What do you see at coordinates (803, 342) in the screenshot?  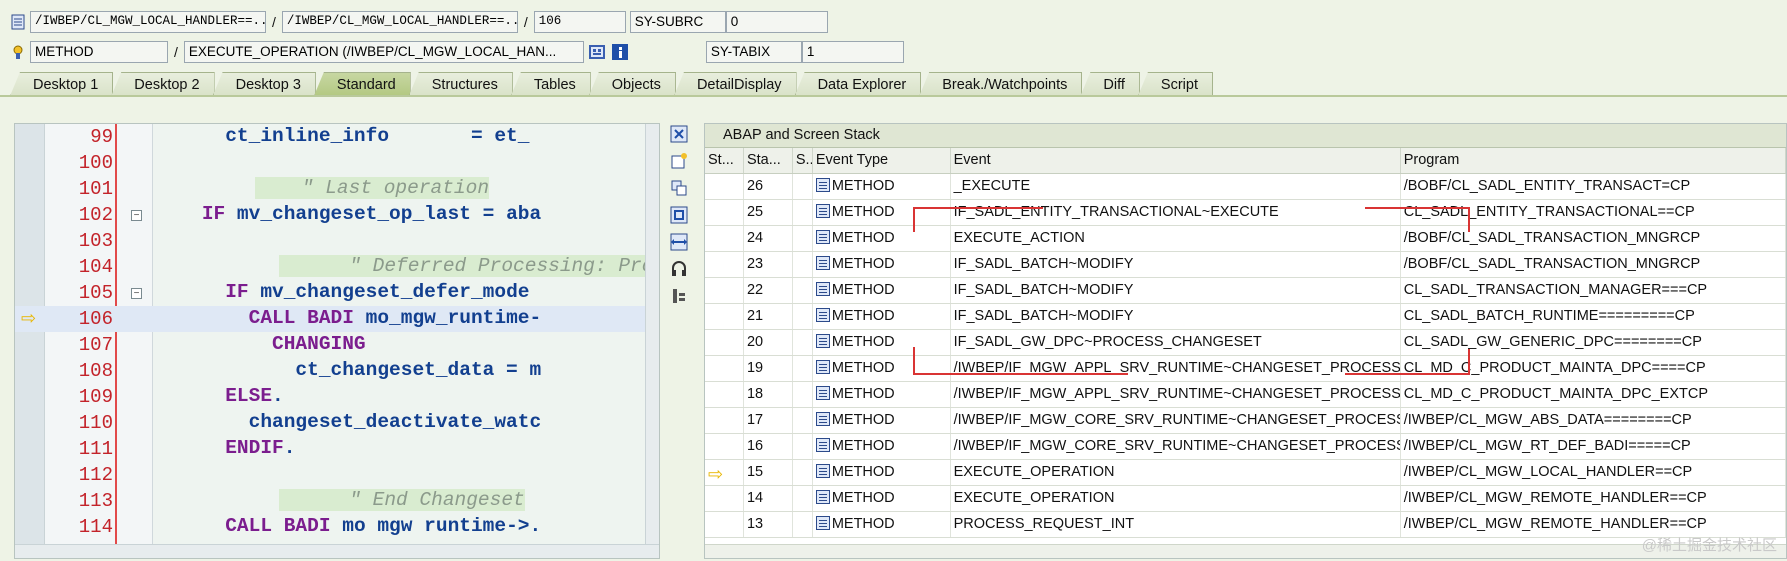 I see `stack-status` at bounding box center [803, 342].